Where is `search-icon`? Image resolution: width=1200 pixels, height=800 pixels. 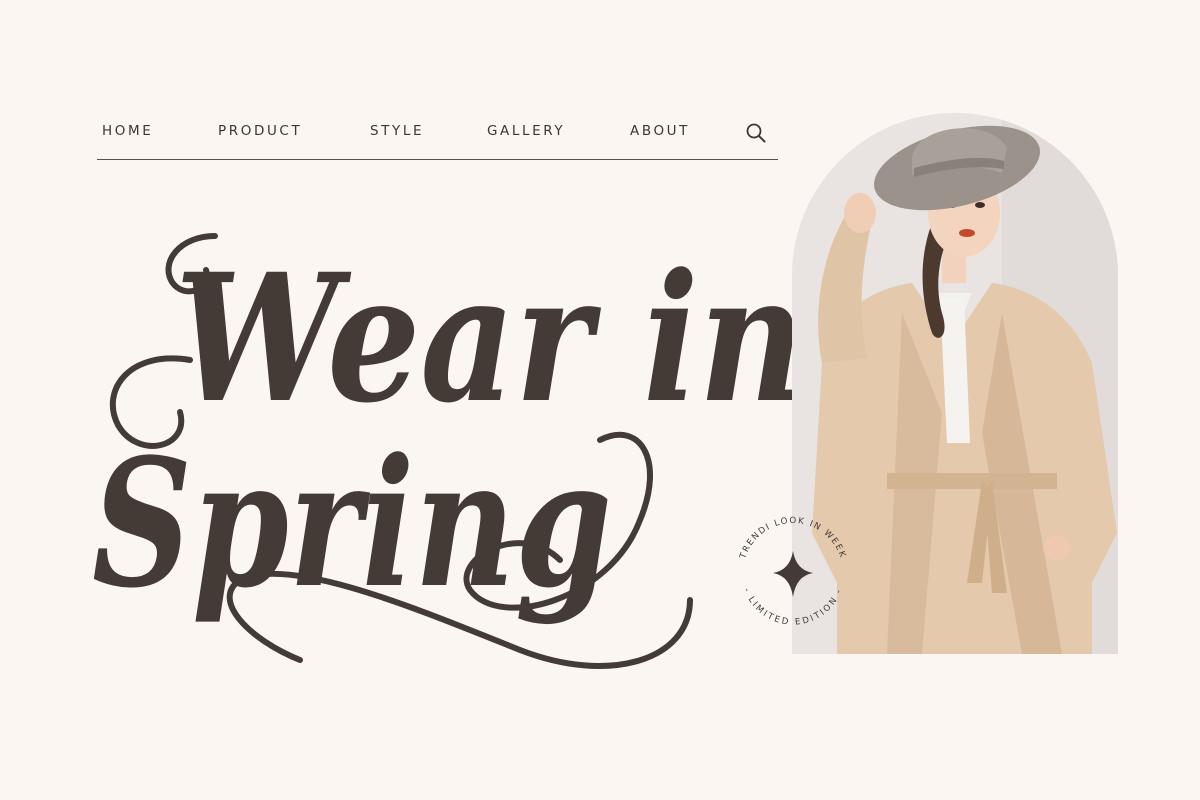
search-icon is located at coordinates (756, 133).